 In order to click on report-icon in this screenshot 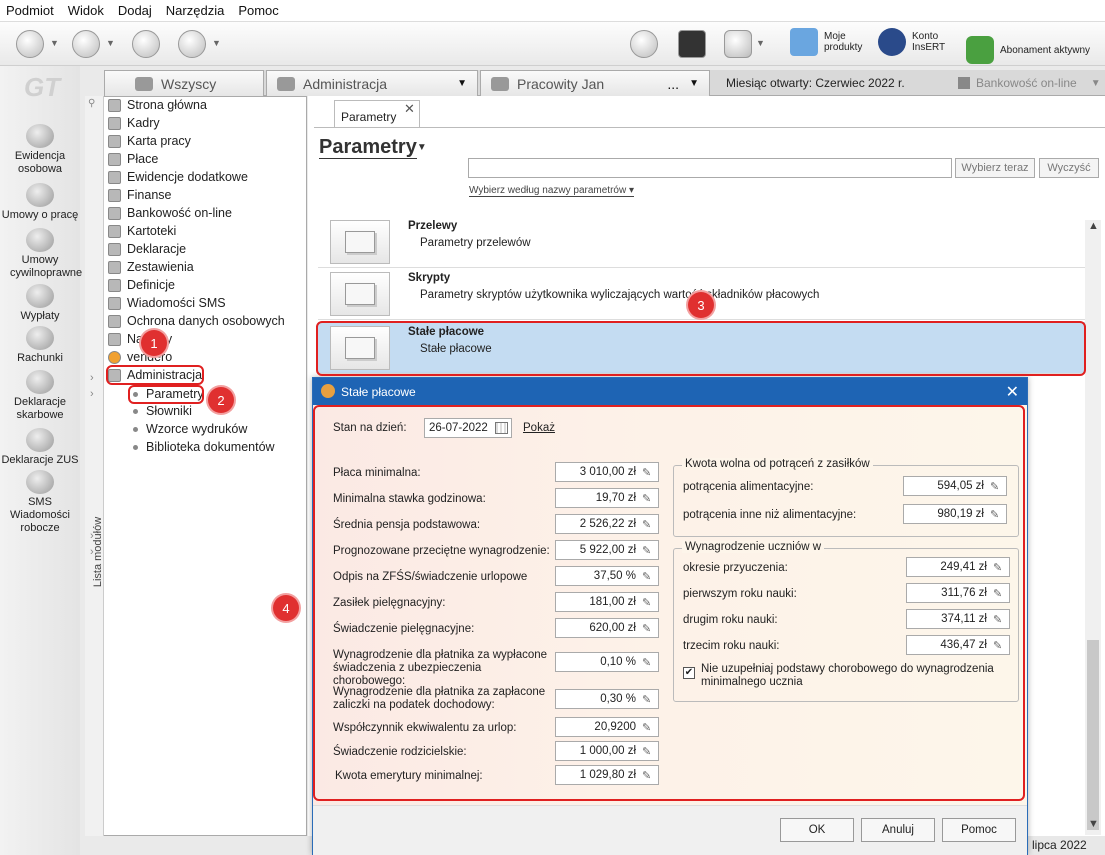, I will do `click(114, 267)`.